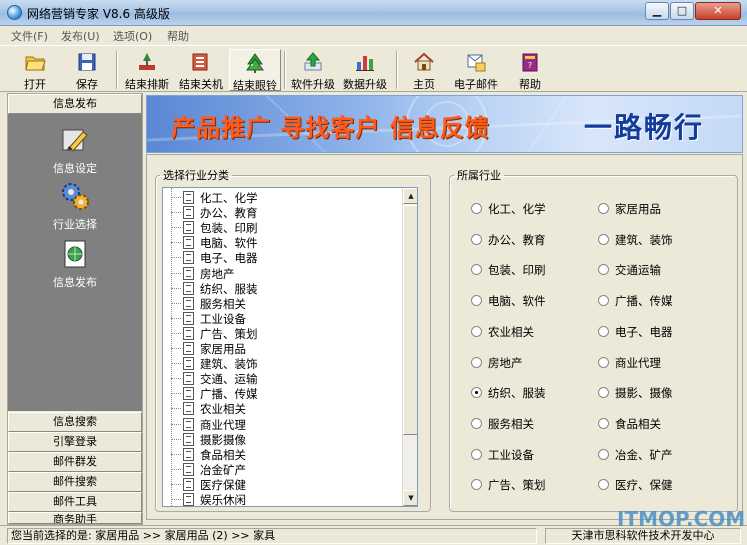 This screenshot has width=747, height=545. I want to click on tree-item: 冶金矿产, so click(283, 469).